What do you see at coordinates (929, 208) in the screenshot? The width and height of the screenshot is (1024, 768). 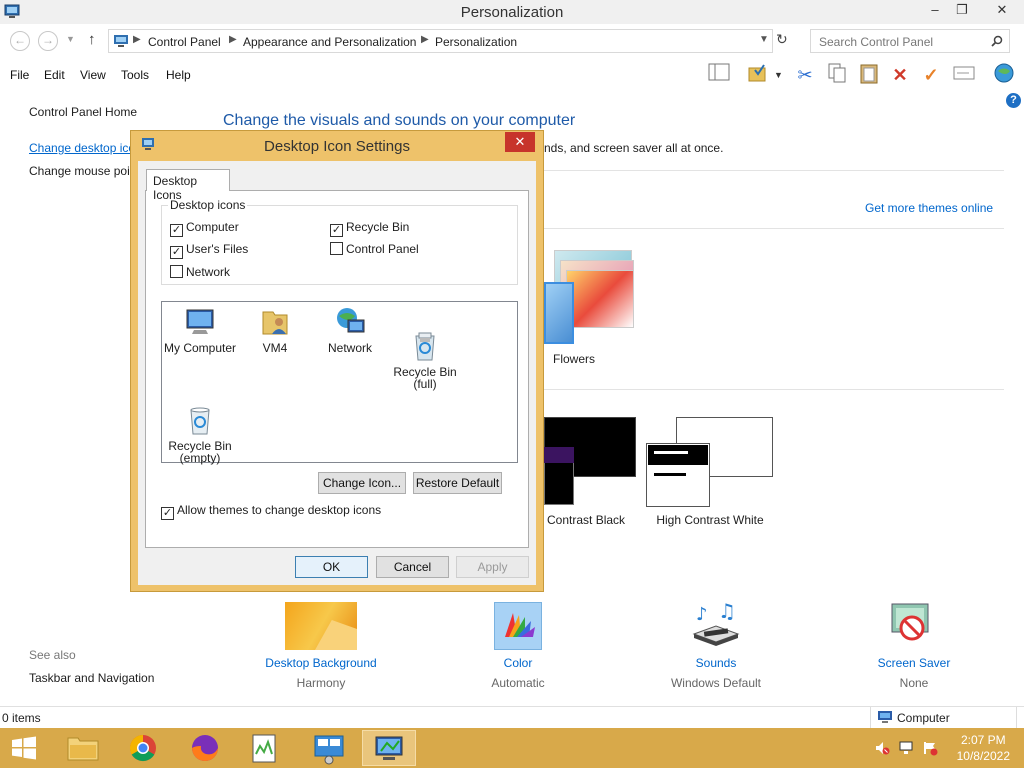 I see `get-more-themes-link: Get more themes online` at bounding box center [929, 208].